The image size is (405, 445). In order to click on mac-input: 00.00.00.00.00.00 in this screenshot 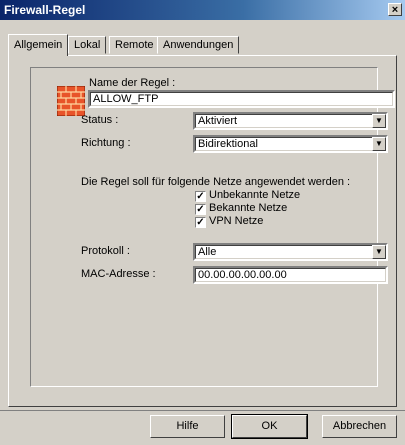, I will do `click(290, 275)`.